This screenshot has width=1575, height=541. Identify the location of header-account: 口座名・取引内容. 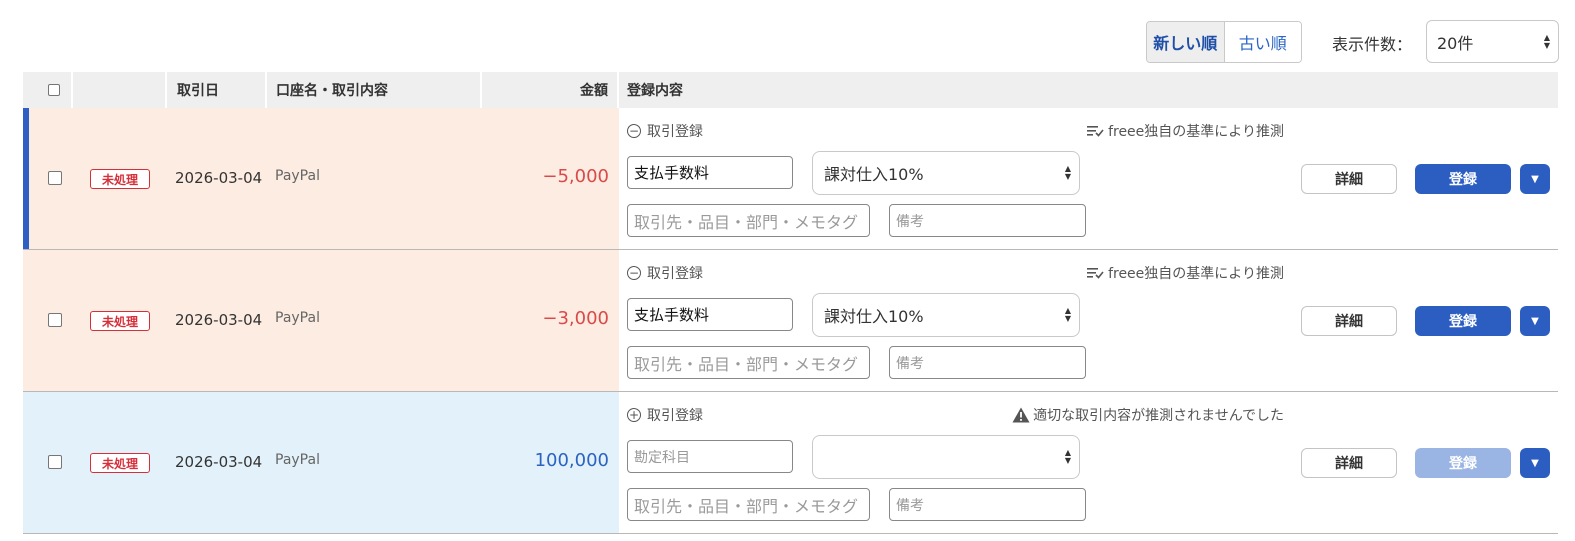
(332, 91).